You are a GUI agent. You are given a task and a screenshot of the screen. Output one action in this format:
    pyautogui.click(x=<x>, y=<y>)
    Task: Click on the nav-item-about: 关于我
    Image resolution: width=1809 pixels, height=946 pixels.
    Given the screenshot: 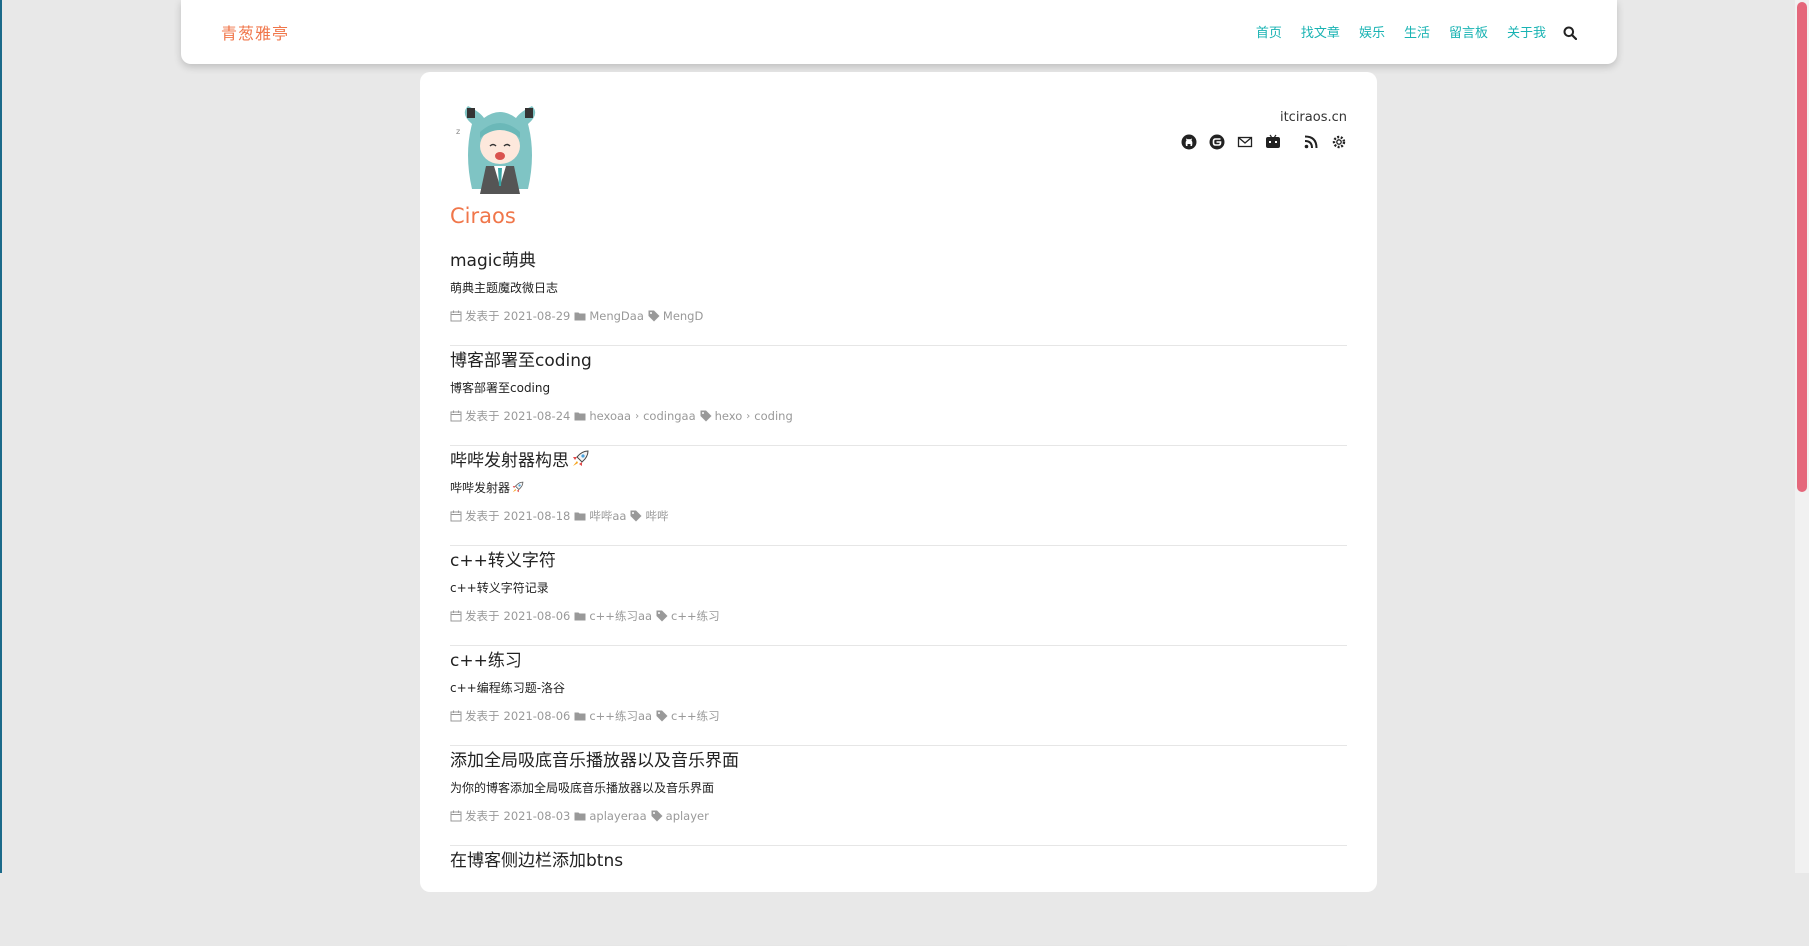 What is the action you would take?
    pyautogui.click(x=1526, y=31)
    